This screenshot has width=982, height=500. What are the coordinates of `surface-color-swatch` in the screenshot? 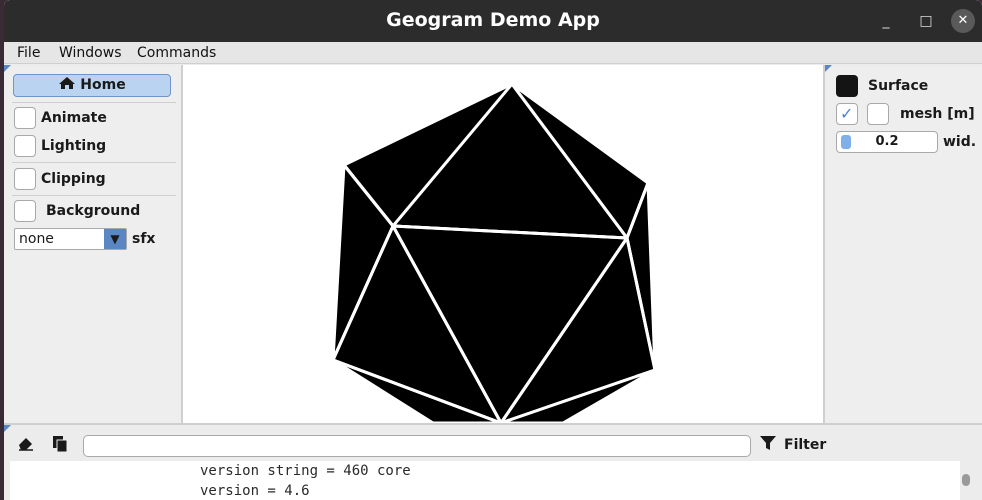 It's located at (847, 86).